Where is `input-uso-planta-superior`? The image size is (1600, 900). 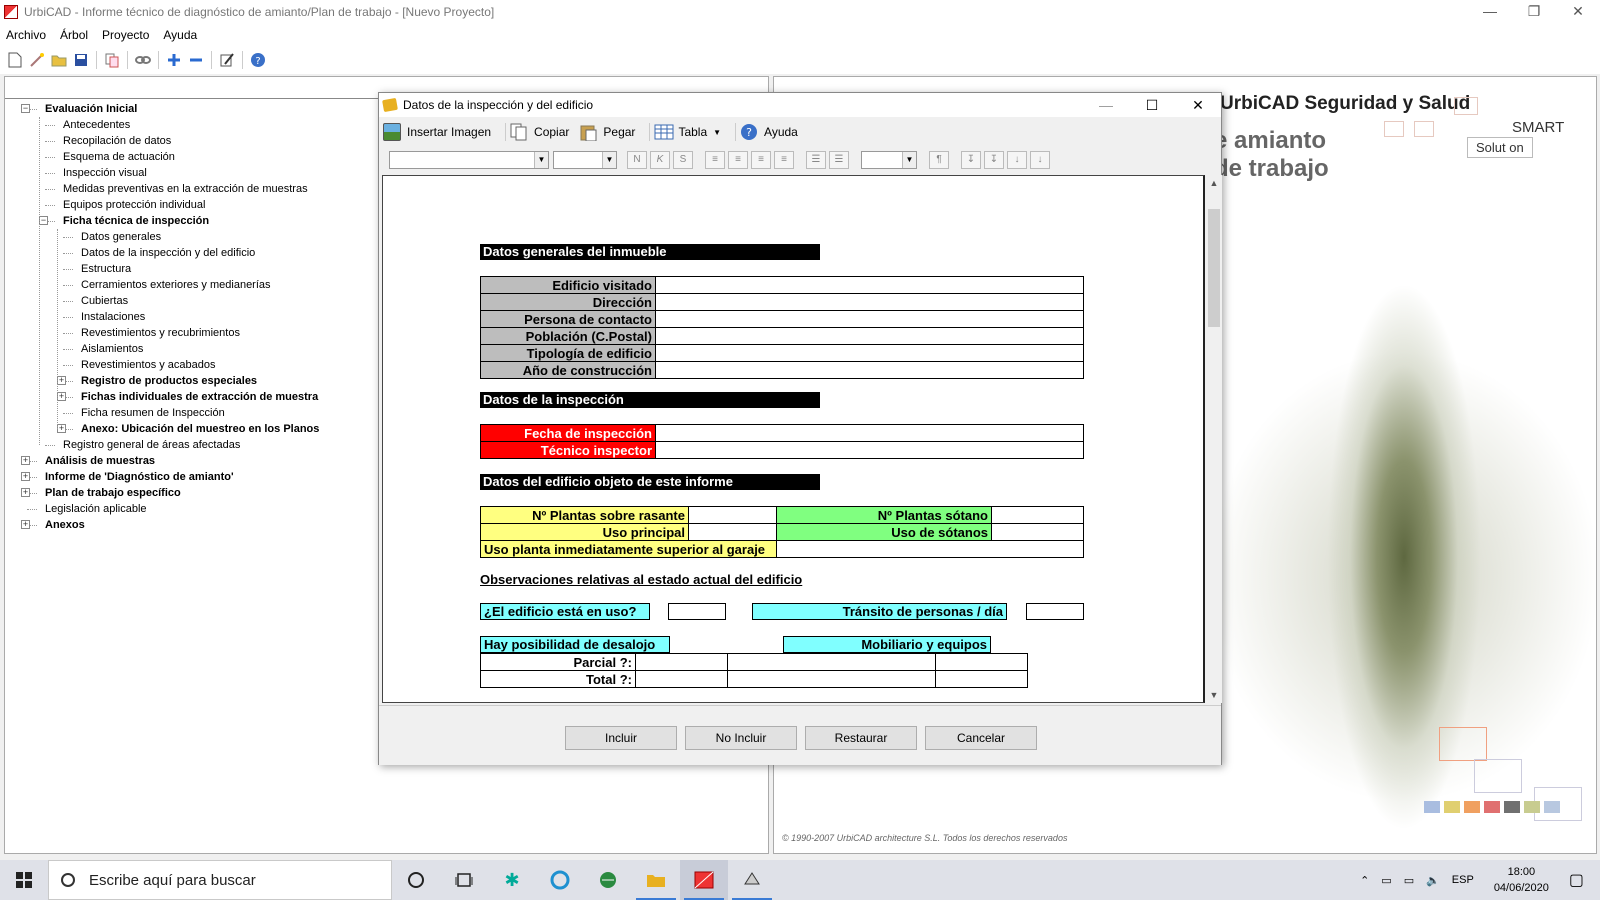 input-uso-planta-superior is located at coordinates (930, 549).